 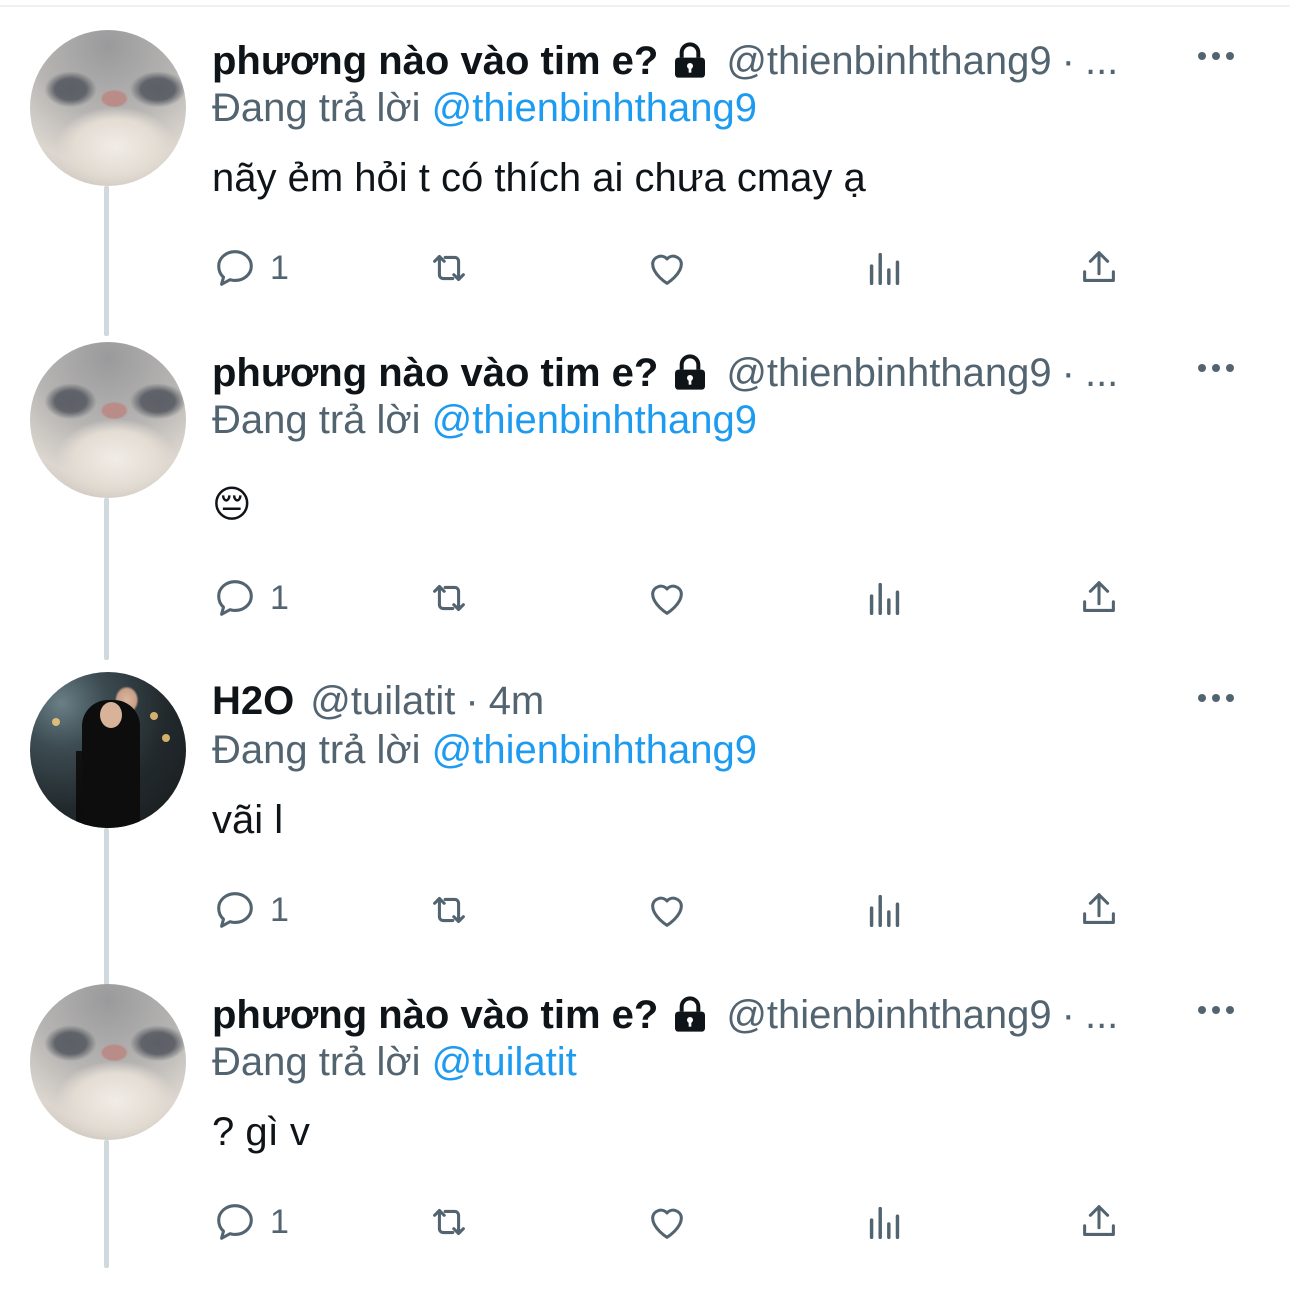 I want to click on handle: @tuilatit, so click(x=382, y=701).